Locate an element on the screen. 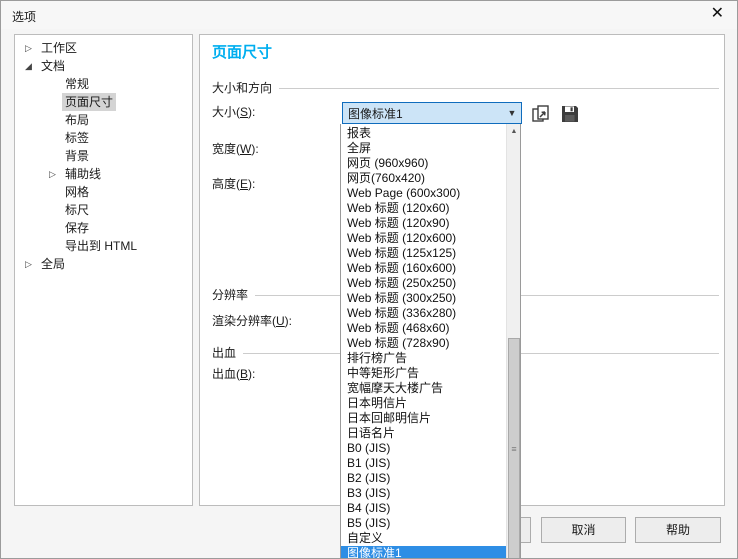 Image resolution: width=738 pixels, height=559 pixels. dropdown-option: Web 标题 (120x90) is located at coordinates (423, 223).